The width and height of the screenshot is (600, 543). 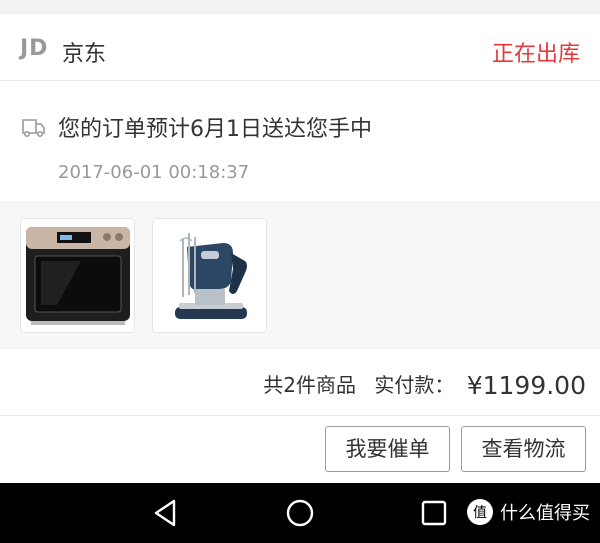 What do you see at coordinates (300, 47) in the screenshot?
I see `order-header: JD 京东 正在出库` at bounding box center [300, 47].